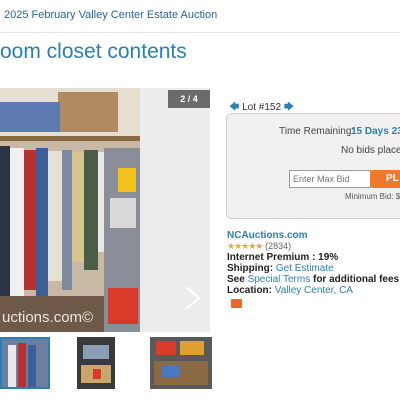 Image resolution: width=400 pixels, height=400 pixels. Describe the element at coordinates (279, 279) in the screenshot. I see `special-terms-link: Special Terms` at that location.